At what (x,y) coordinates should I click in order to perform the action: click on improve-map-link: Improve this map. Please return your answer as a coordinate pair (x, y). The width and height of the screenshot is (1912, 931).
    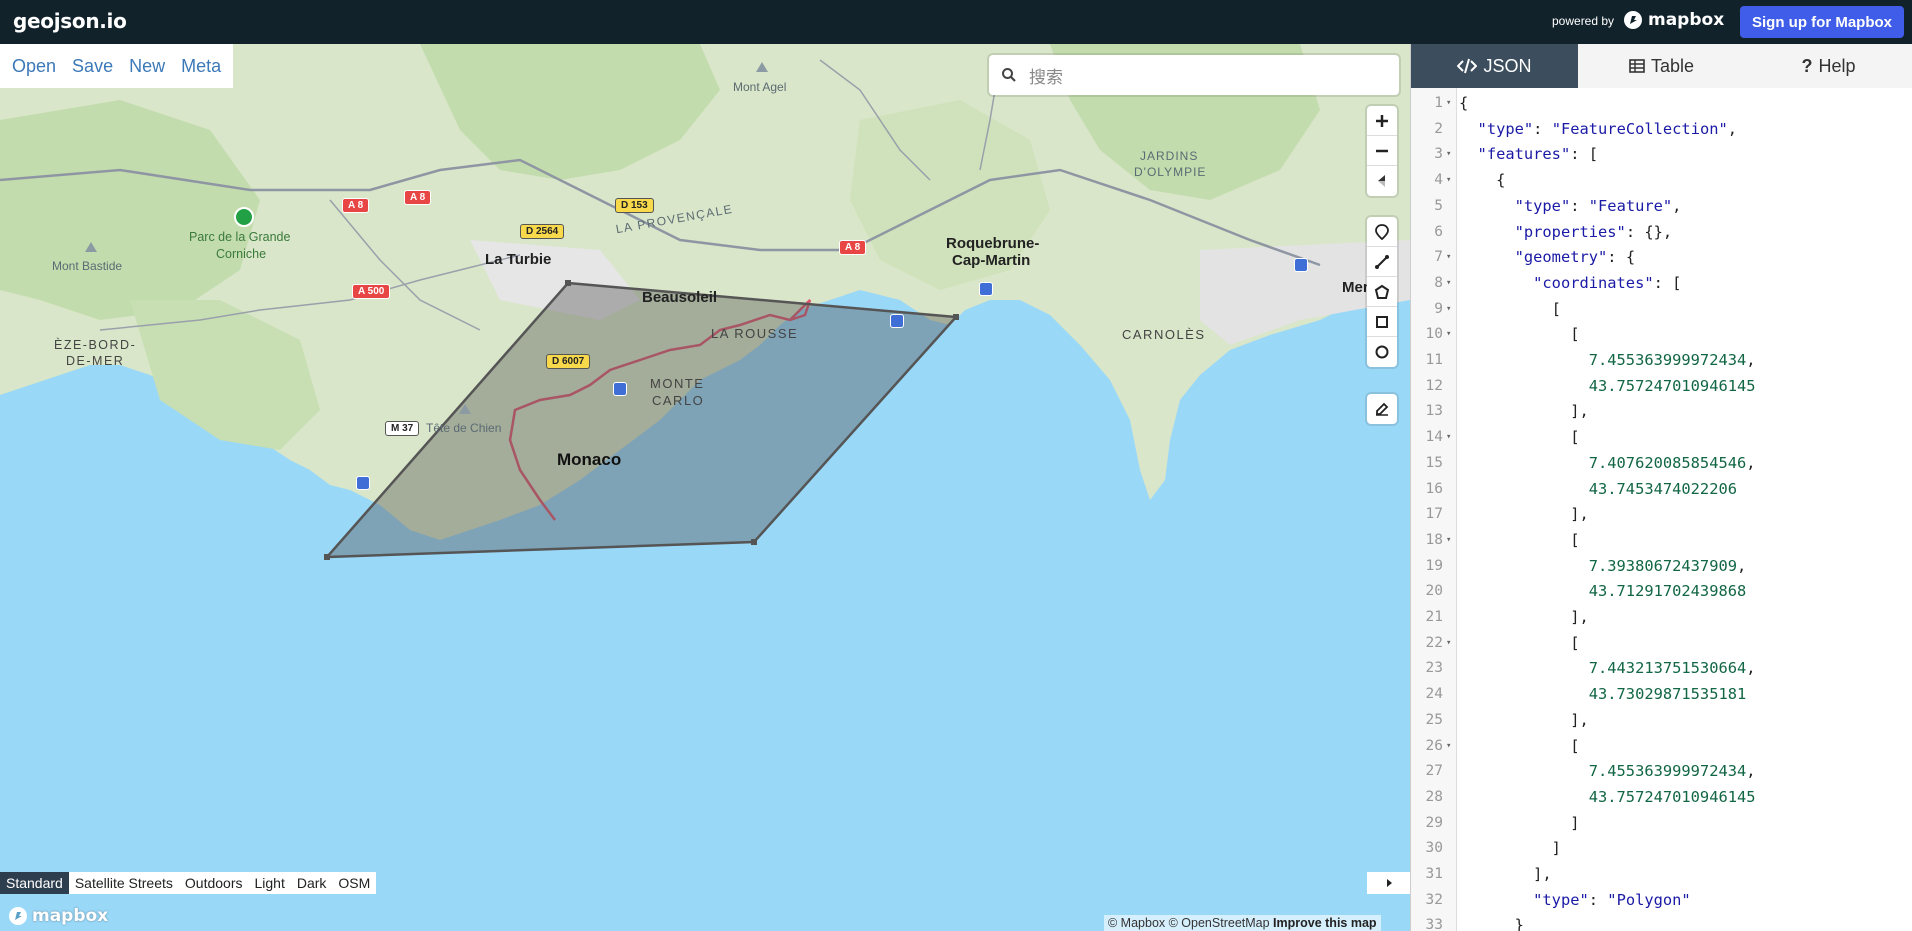
    Looking at the image, I should click on (1325, 923).